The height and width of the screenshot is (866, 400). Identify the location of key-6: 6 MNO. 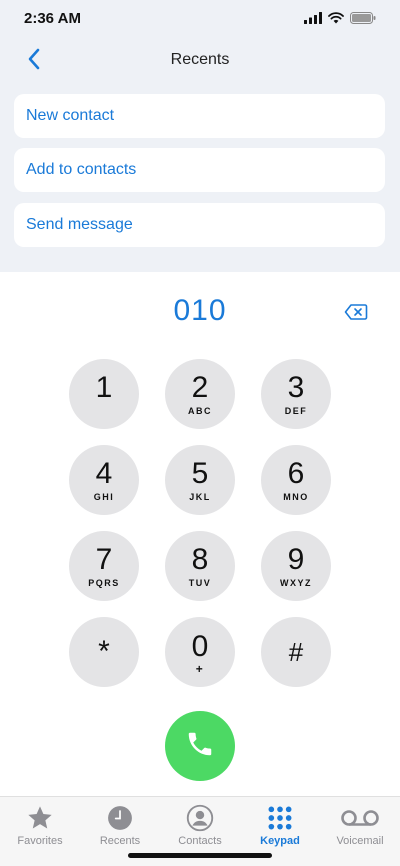
(296, 480).